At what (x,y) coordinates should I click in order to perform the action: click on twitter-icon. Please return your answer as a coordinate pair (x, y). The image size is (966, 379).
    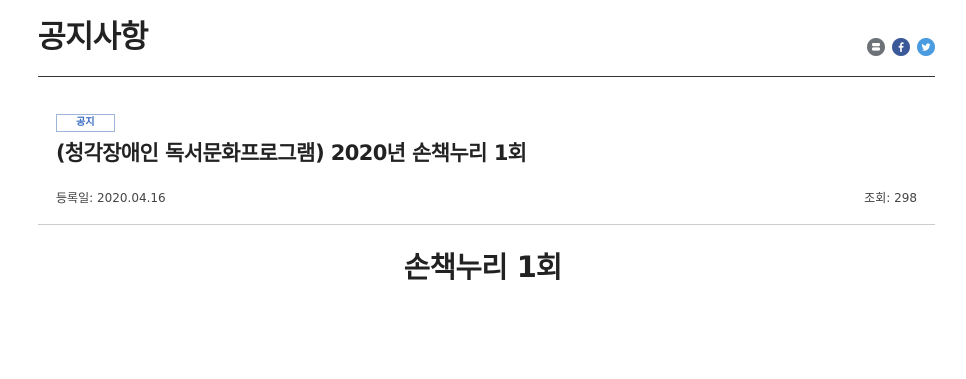
    Looking at the image, I should click on (926, 47).